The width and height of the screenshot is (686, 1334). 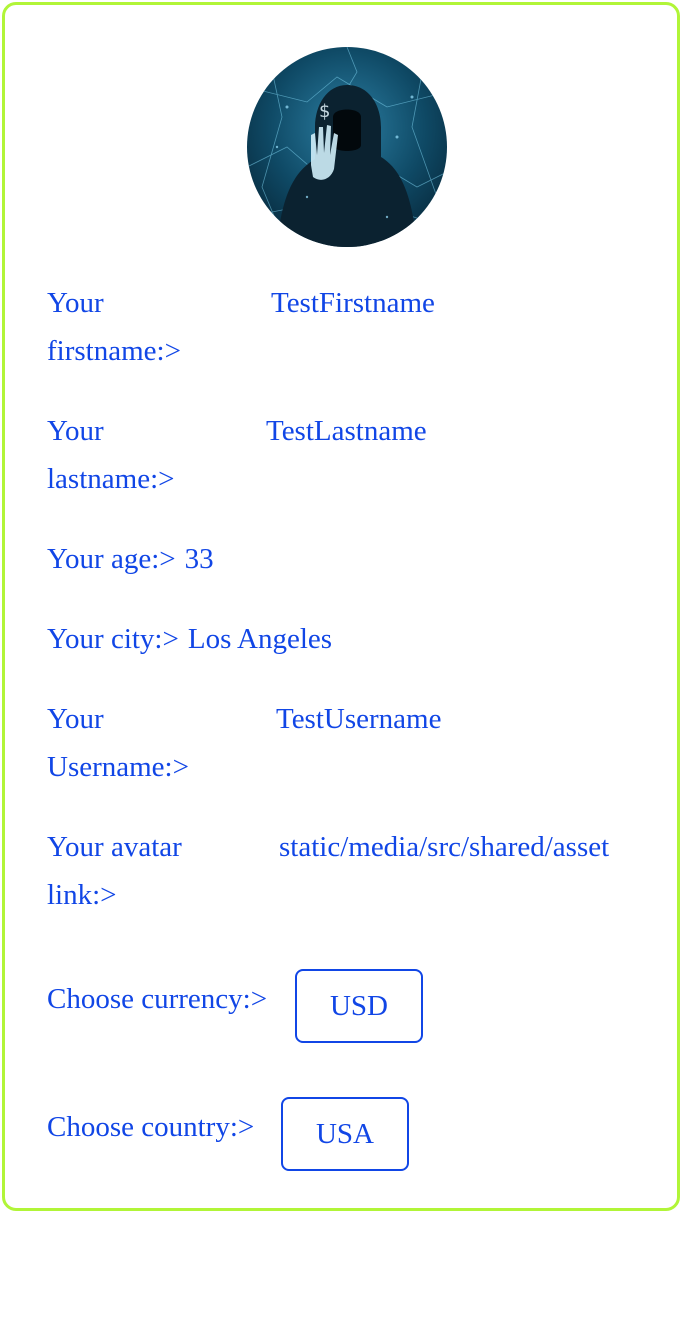 I want to click on country-select-button: USA, so click(x=345, y=1134).